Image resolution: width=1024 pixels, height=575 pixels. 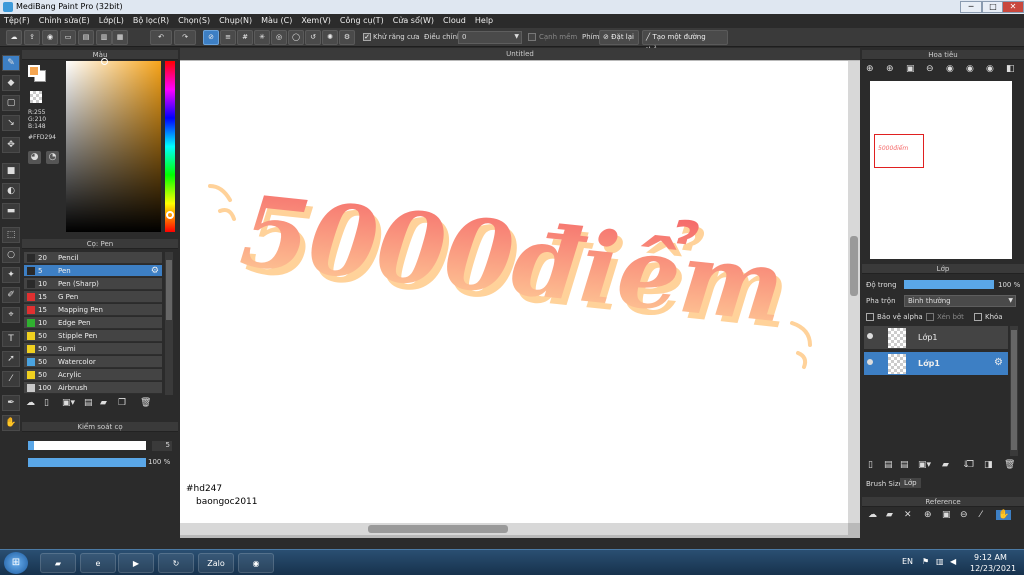 What do you see at coordinates (960, 301) in the screenshot?
I see `blend-select: Bình thường ▼` at bounding box center [960, 301].